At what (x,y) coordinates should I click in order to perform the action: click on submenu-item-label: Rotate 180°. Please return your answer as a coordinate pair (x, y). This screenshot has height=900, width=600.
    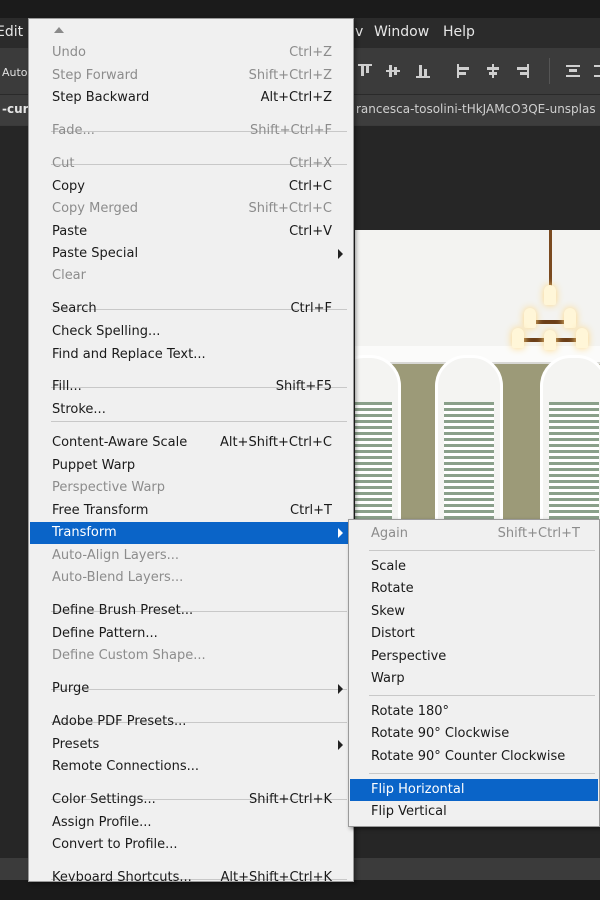
    Looking at the image, I should click on (410, 711).